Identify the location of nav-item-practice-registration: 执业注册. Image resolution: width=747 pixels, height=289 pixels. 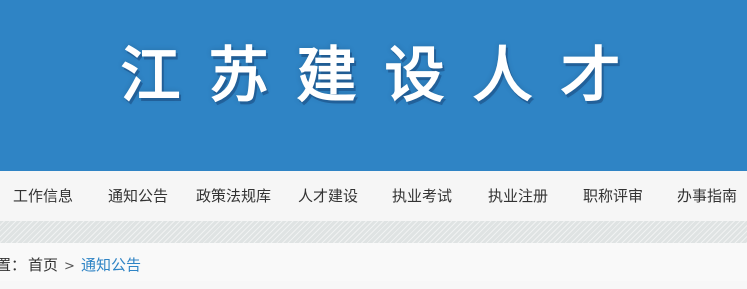
(518, 196).